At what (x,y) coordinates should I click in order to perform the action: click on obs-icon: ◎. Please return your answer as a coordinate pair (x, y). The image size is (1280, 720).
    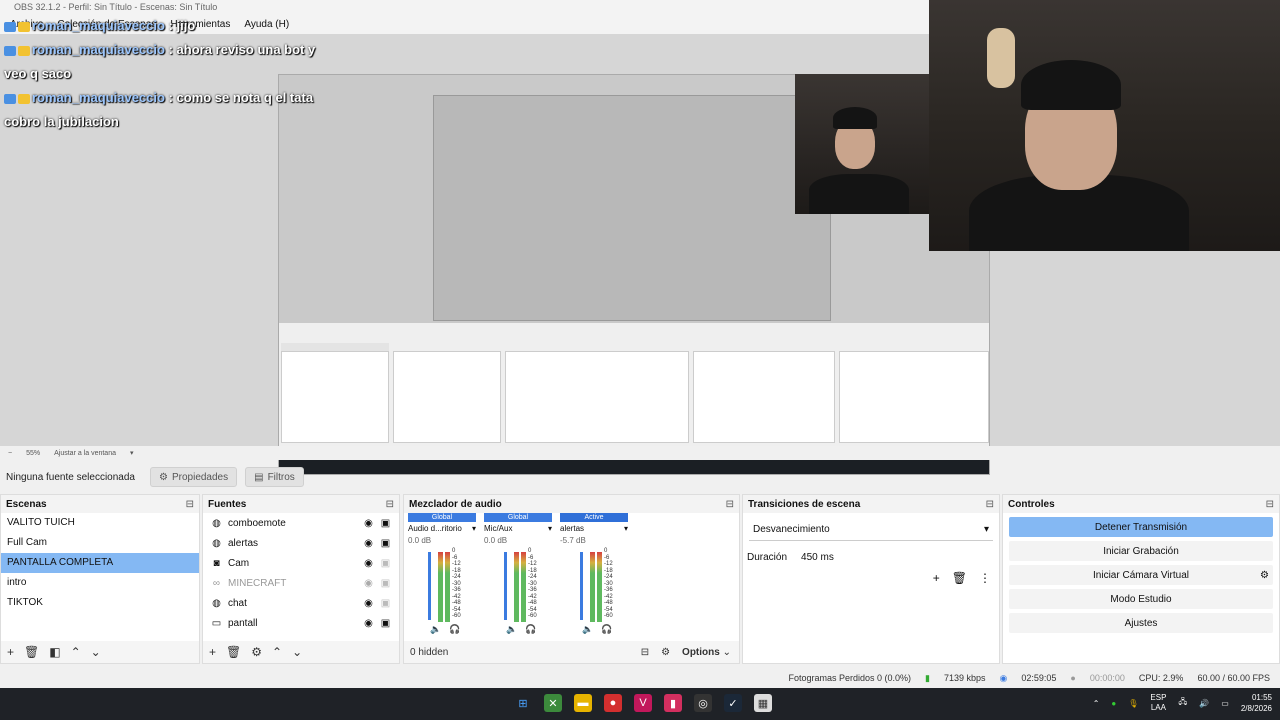
    Looking at the image, I should click on (703, 703).